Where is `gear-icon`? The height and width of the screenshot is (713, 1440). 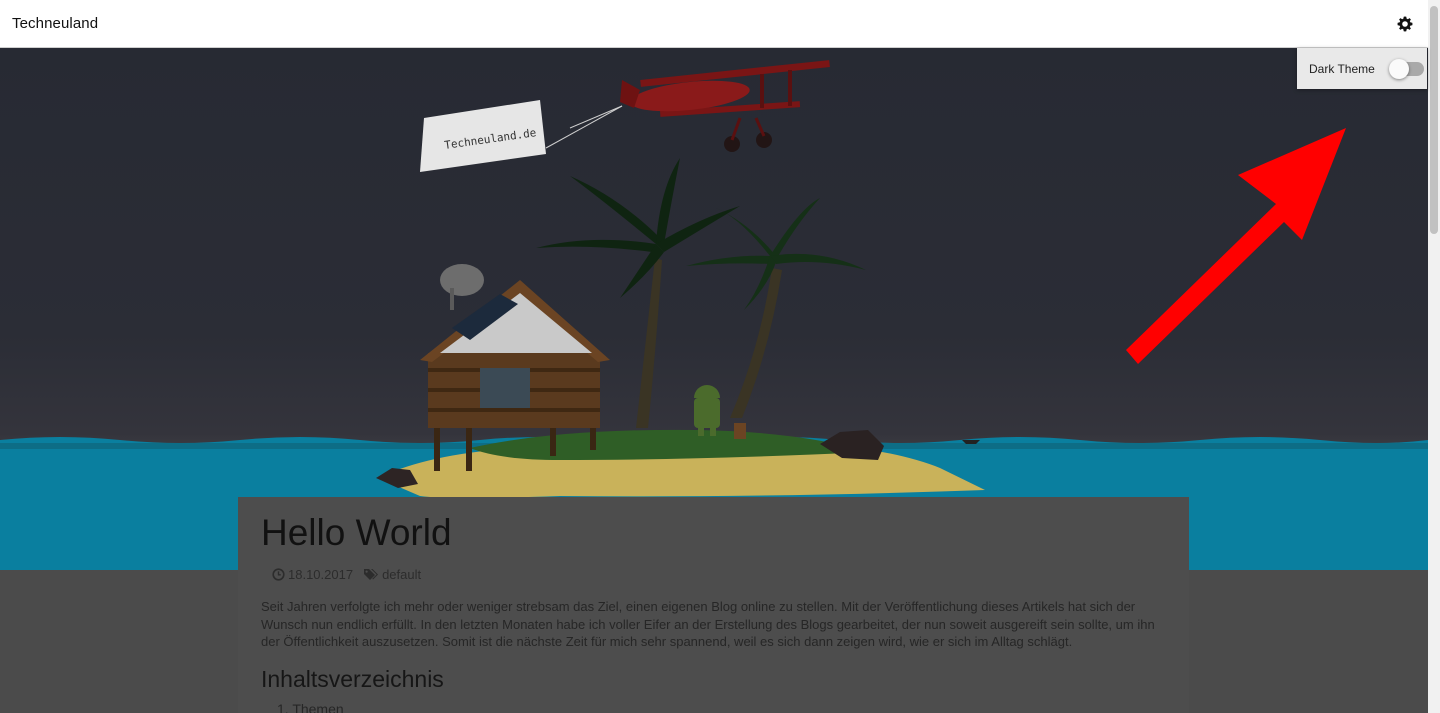 gear-icon is located at coordinates (1405, 23).